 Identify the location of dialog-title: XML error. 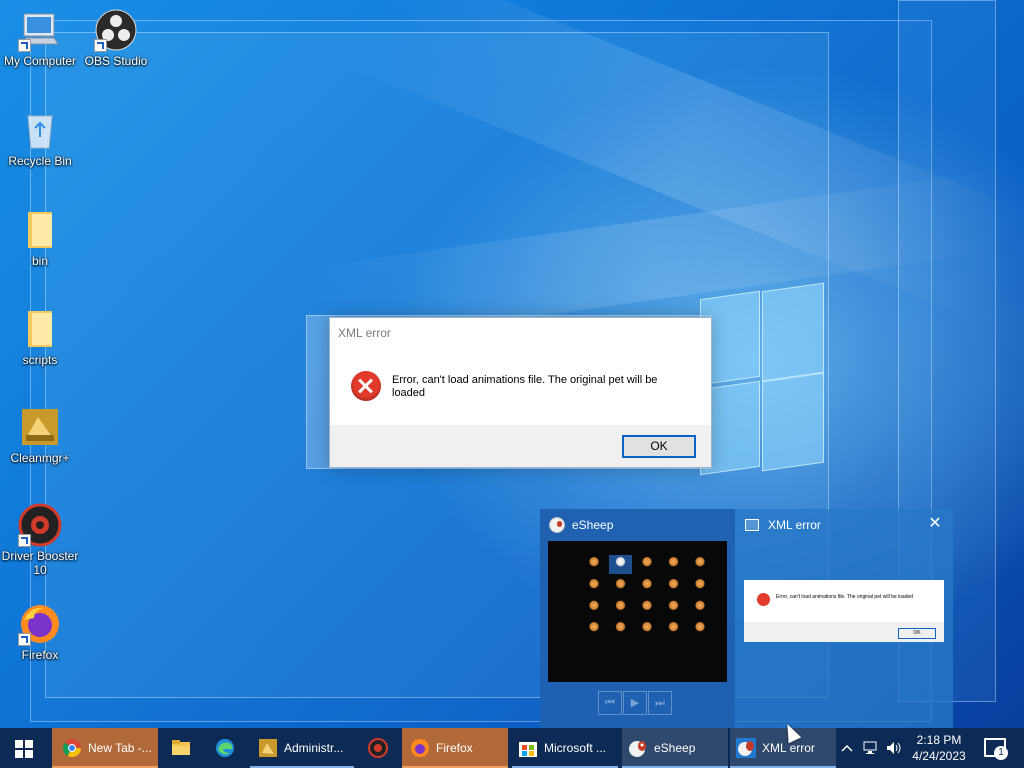
(364, 333).